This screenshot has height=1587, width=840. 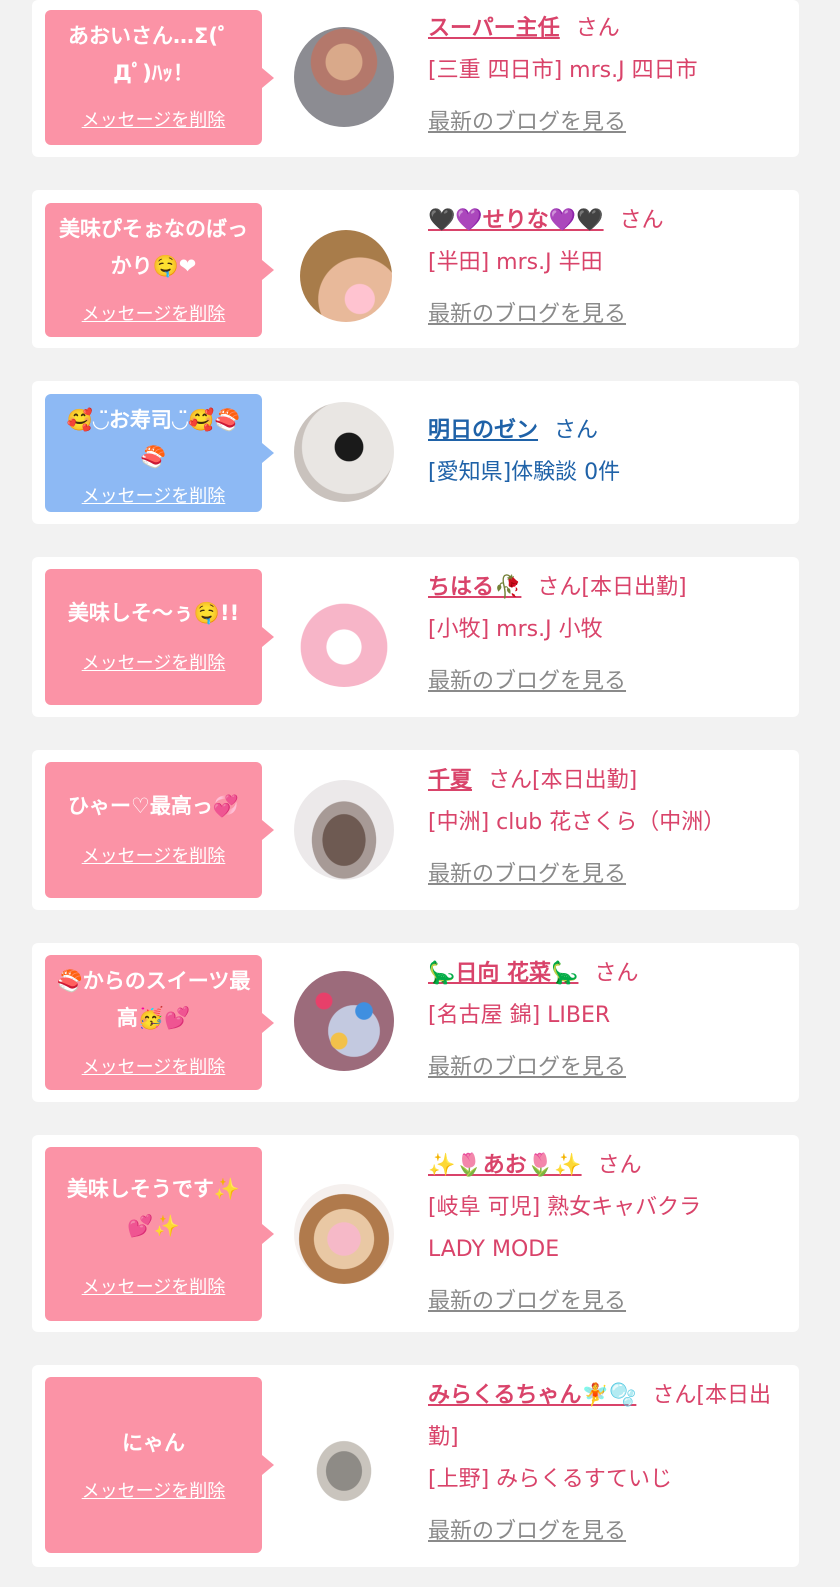 I want to click on shop-info: [三重 四日市] mrs.J 四日市, so click(x=563, y=70).